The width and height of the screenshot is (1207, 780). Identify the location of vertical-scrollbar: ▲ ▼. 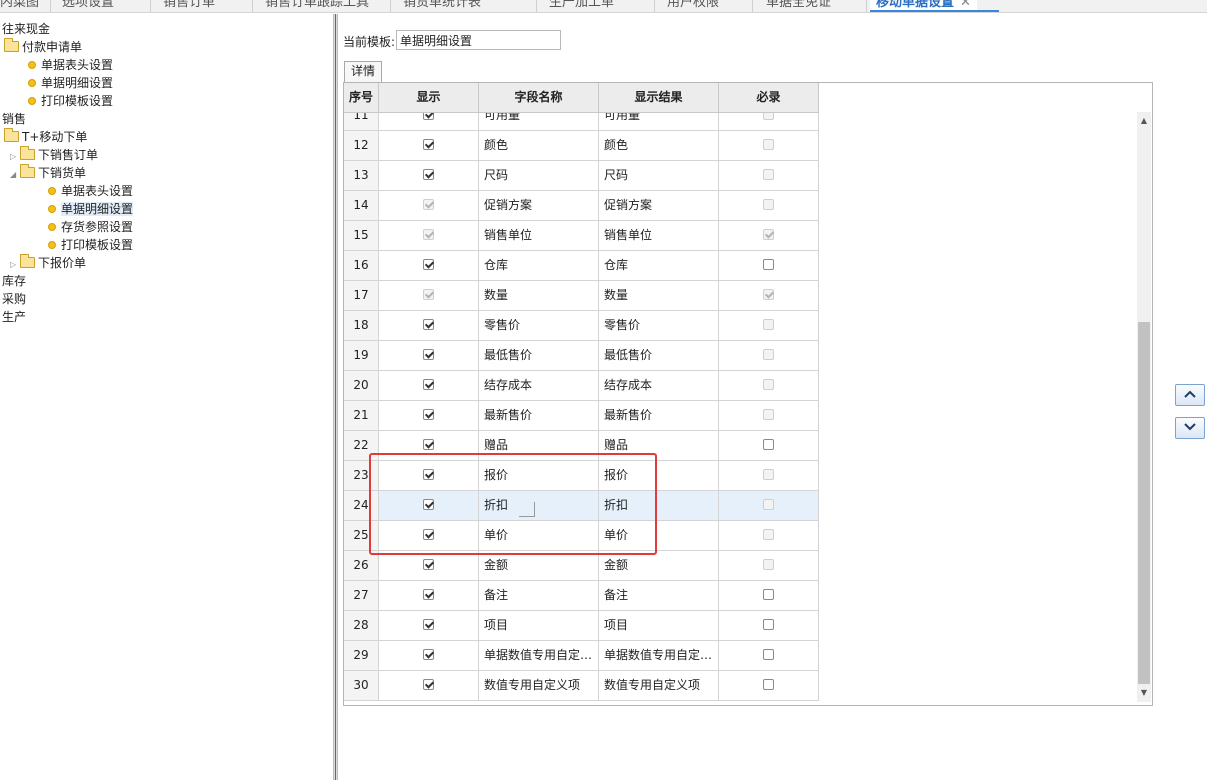
(1144, 407).